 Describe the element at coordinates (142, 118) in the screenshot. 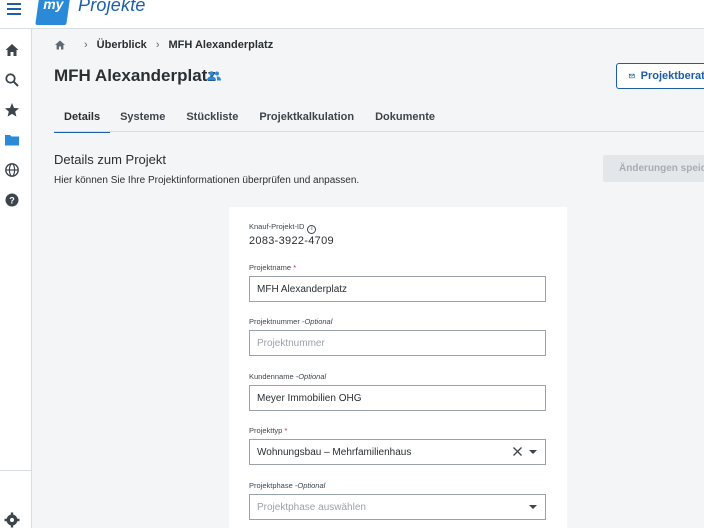

I see `tab-systems: Systeme` at that location.